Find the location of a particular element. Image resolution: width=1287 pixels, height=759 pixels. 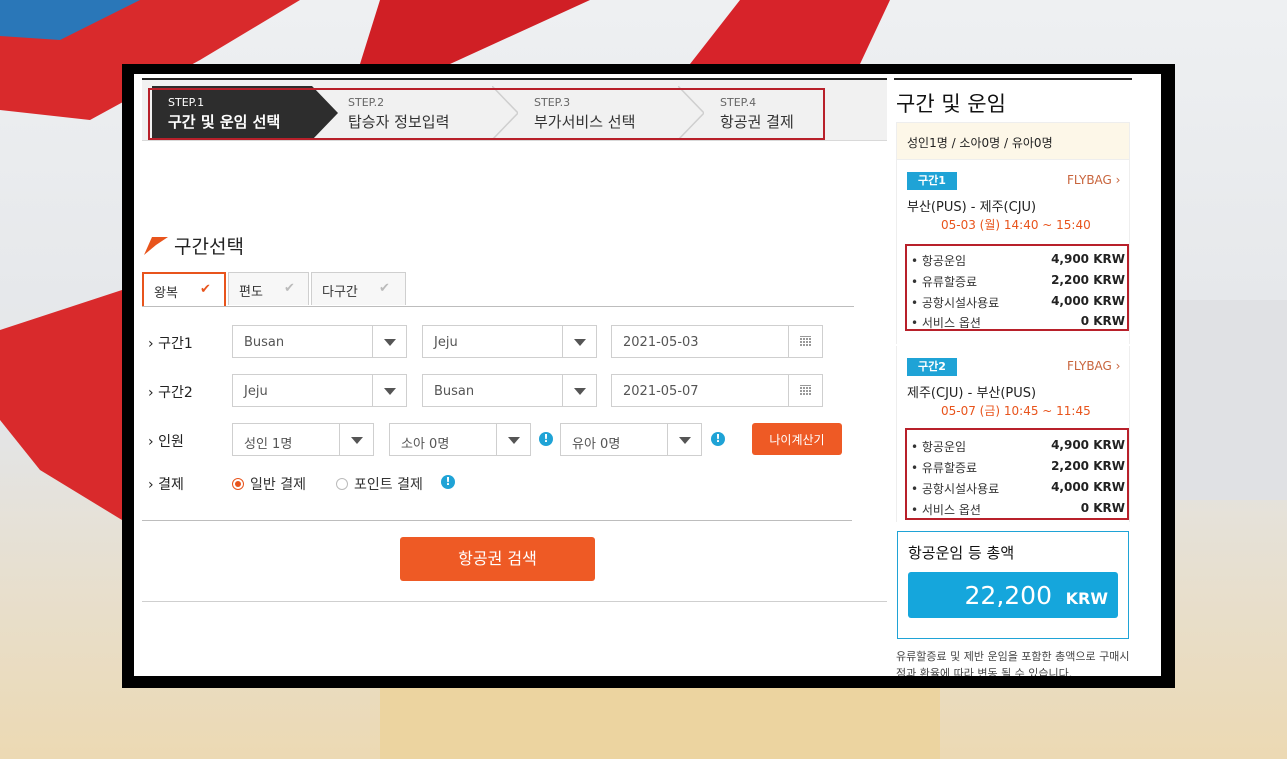

trip-type-tabs: 왕복 ✔ 편도 ✔ 다구간 ✔ is located at coordinates (498, 288).